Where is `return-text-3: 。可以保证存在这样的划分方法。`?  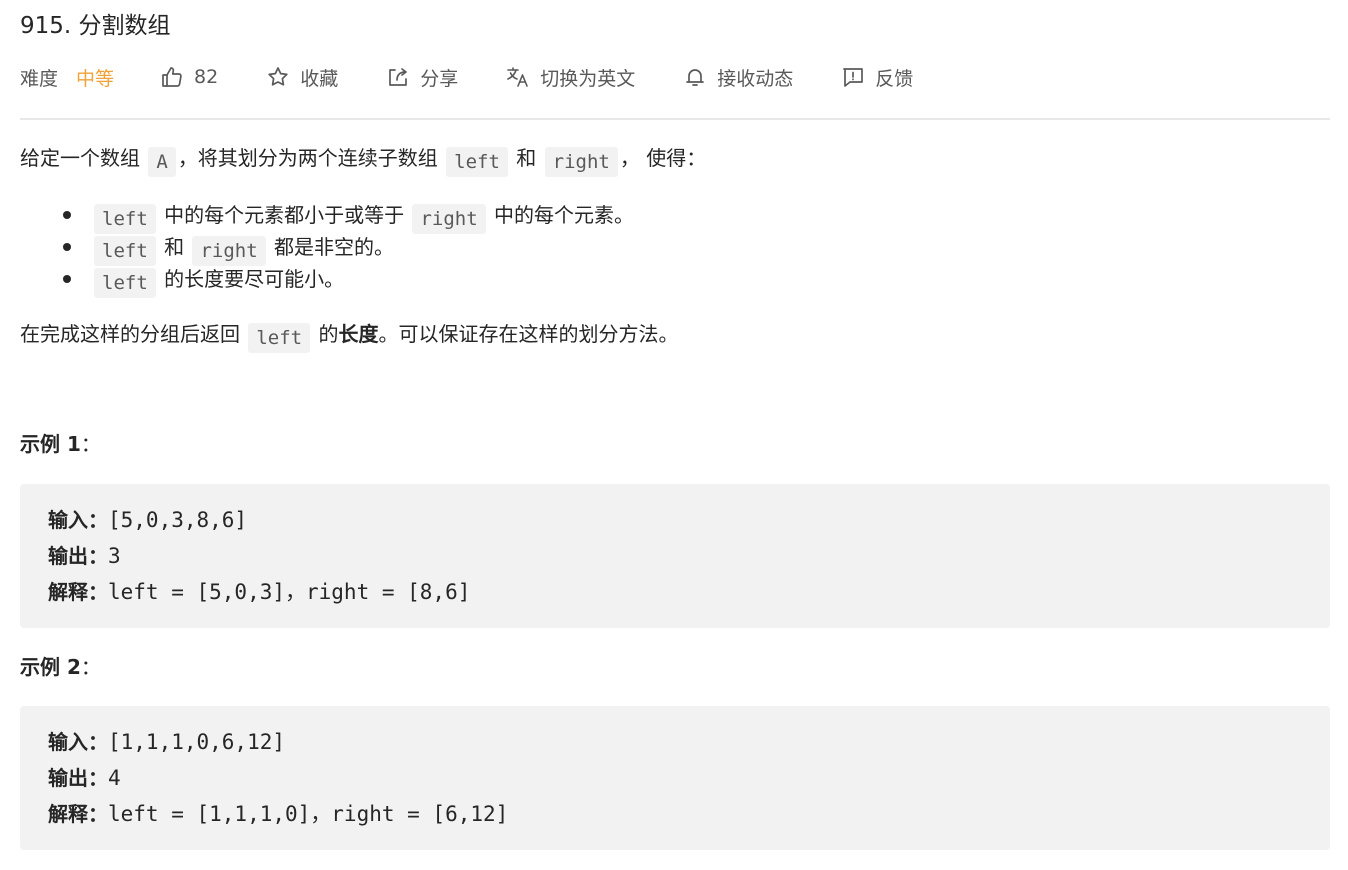
return-text-3: 。可以保证存在这样的划分方法。 is located at coordinates (528, 334).